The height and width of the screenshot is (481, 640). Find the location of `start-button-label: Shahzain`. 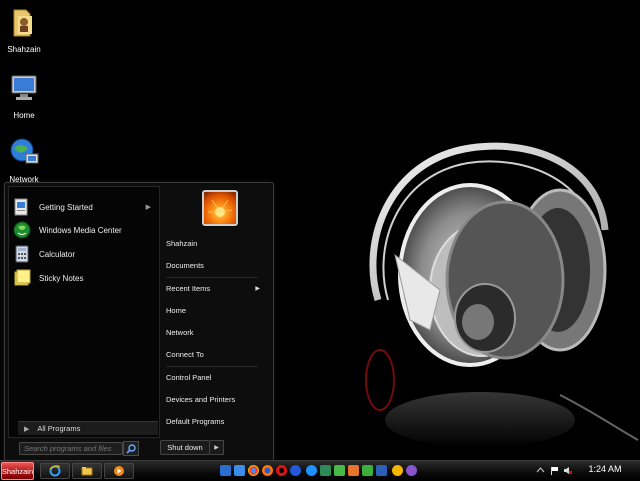

start-button-label: Shahzain is located at coordinates (17, 471).